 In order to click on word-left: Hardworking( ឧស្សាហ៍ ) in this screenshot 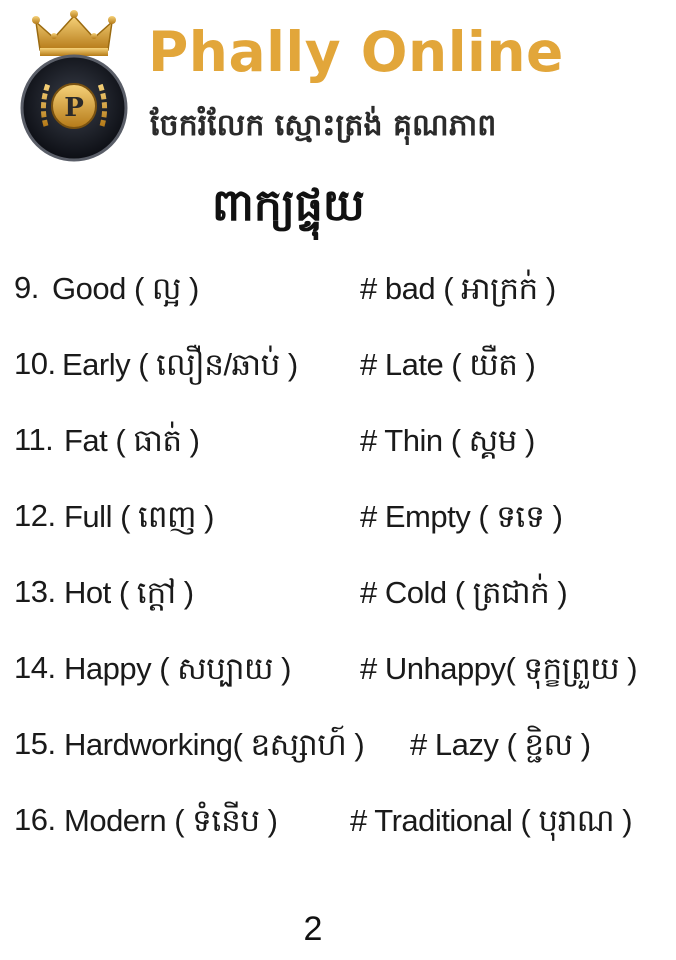, I will do `click(214, 744)`.